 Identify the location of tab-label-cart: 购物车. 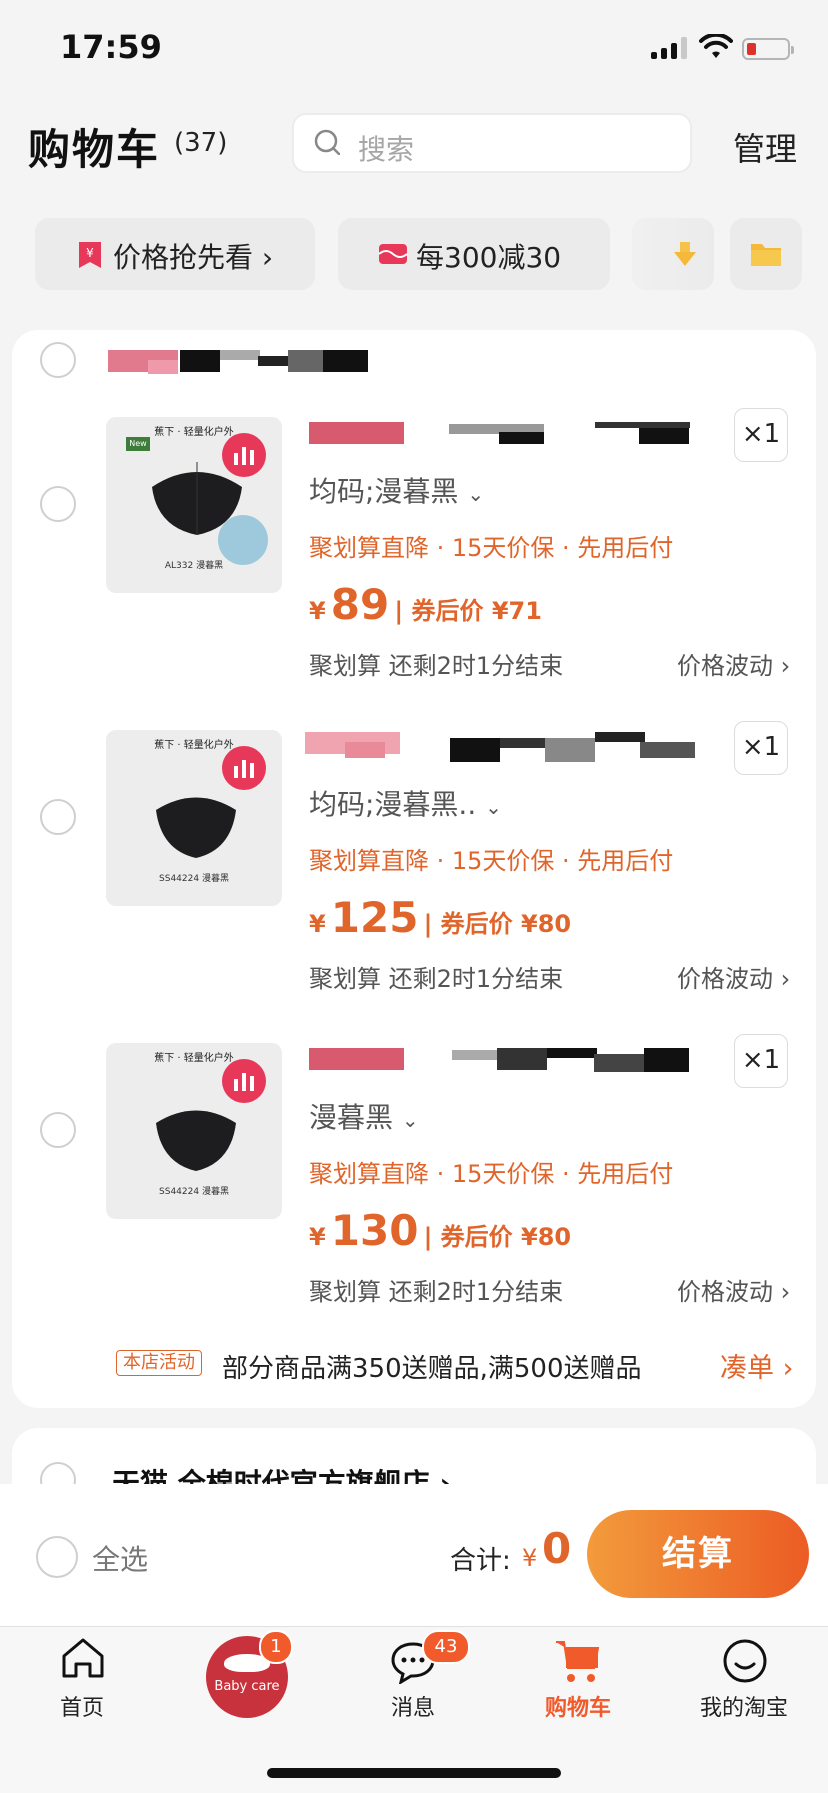
(577, 1708).